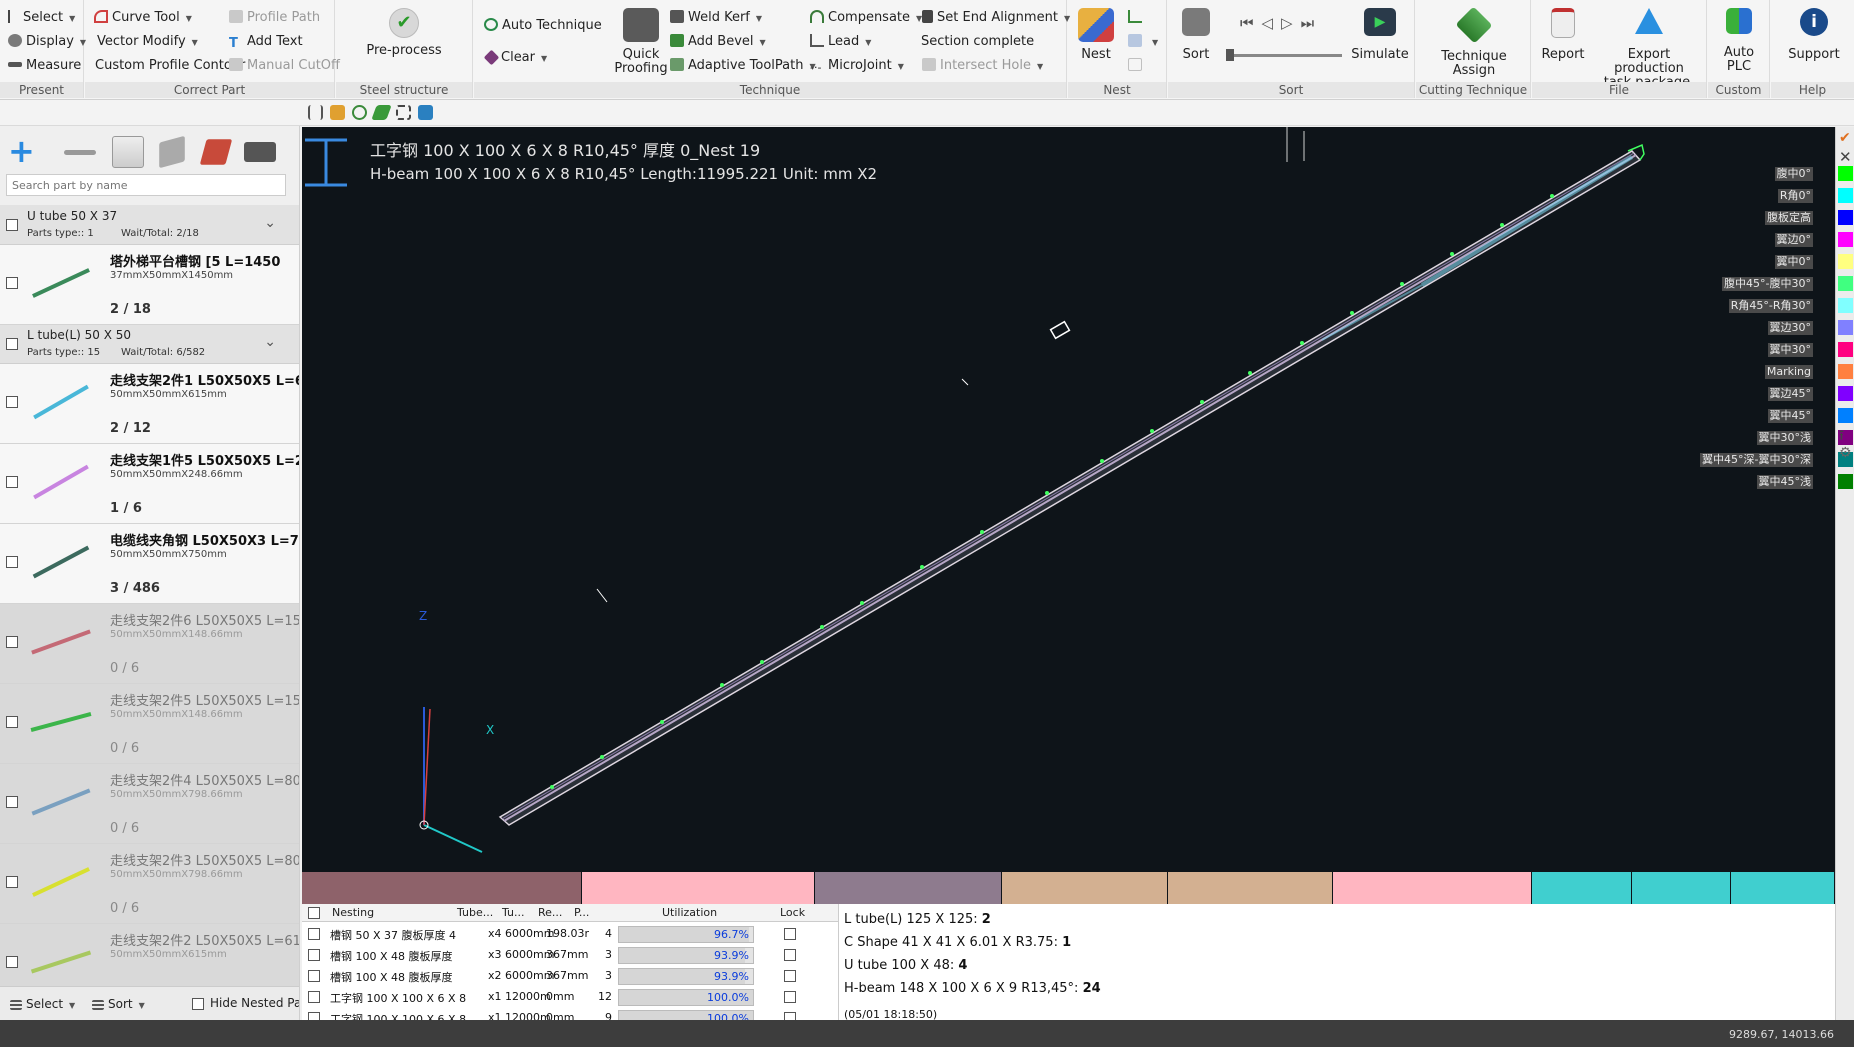 Image resolution: width=1854 pixels, height=1047 pixels. What do you see at coordinates (1845, 138) in the screenshot?
I see `confirm-icon: ✔` at bounding box center [1845, 138].